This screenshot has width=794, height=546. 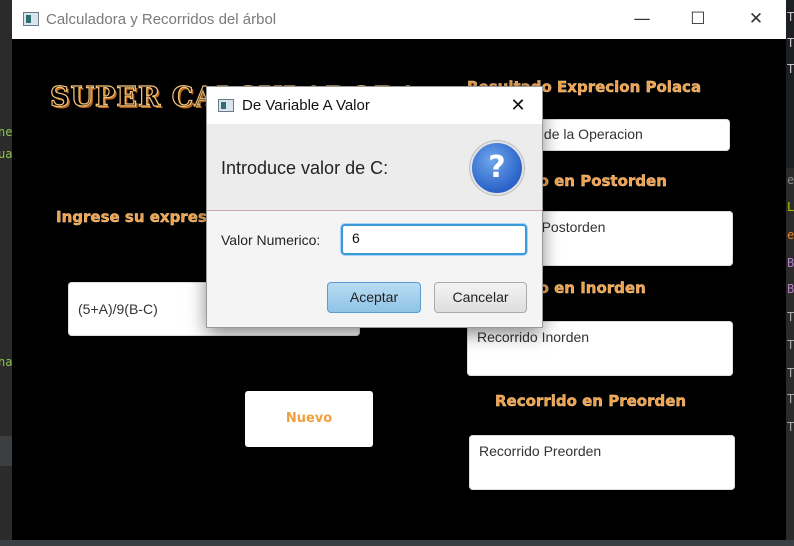 I want to click on dialog-prompt: Introduce valor de C:, so click(x=305, y=168).